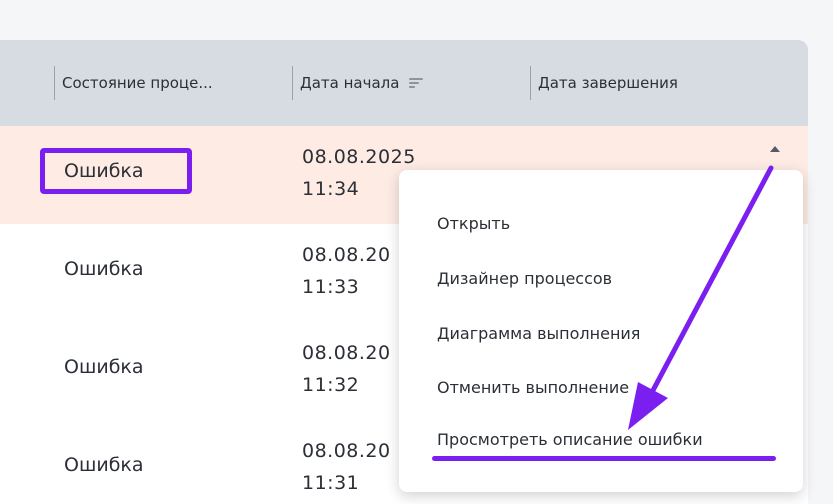  What do you see at coordinates (701, 297) in the screenshot?
I see `pointer-arrow-annotation` at bounding box center [701, 297].